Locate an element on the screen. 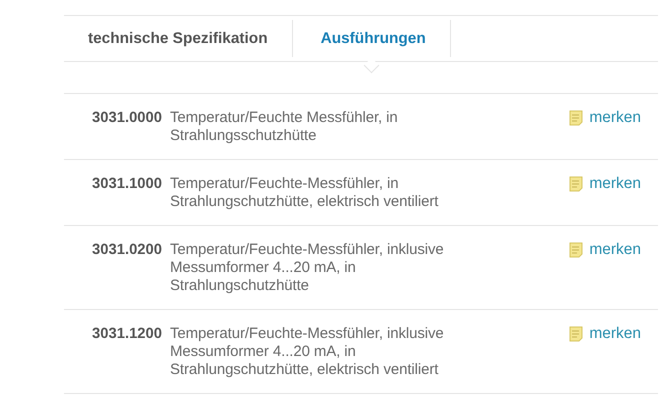  article-description: Temperatur/Feuchte-Messfühler, in Strahlungschutzhütte, elektrisch ventiliert is located at coordinates (305, 193).